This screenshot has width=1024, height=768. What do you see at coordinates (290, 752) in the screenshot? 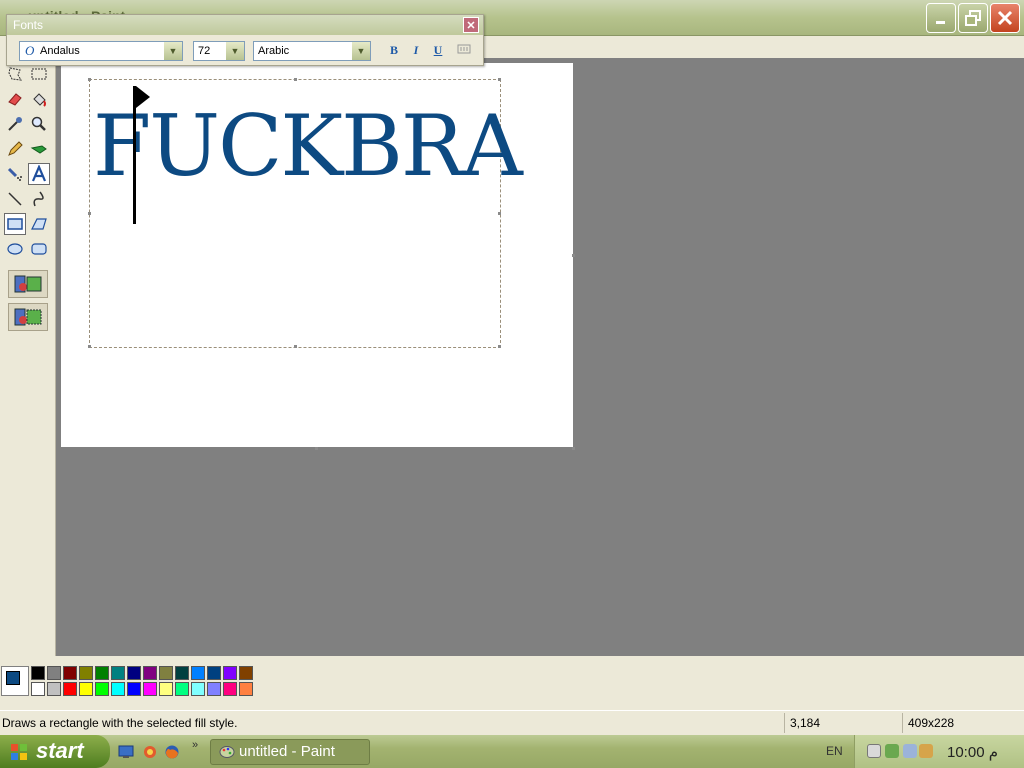
I see `taskbar-button-paint: untitled - Paint` at bounding box center [290, 752].